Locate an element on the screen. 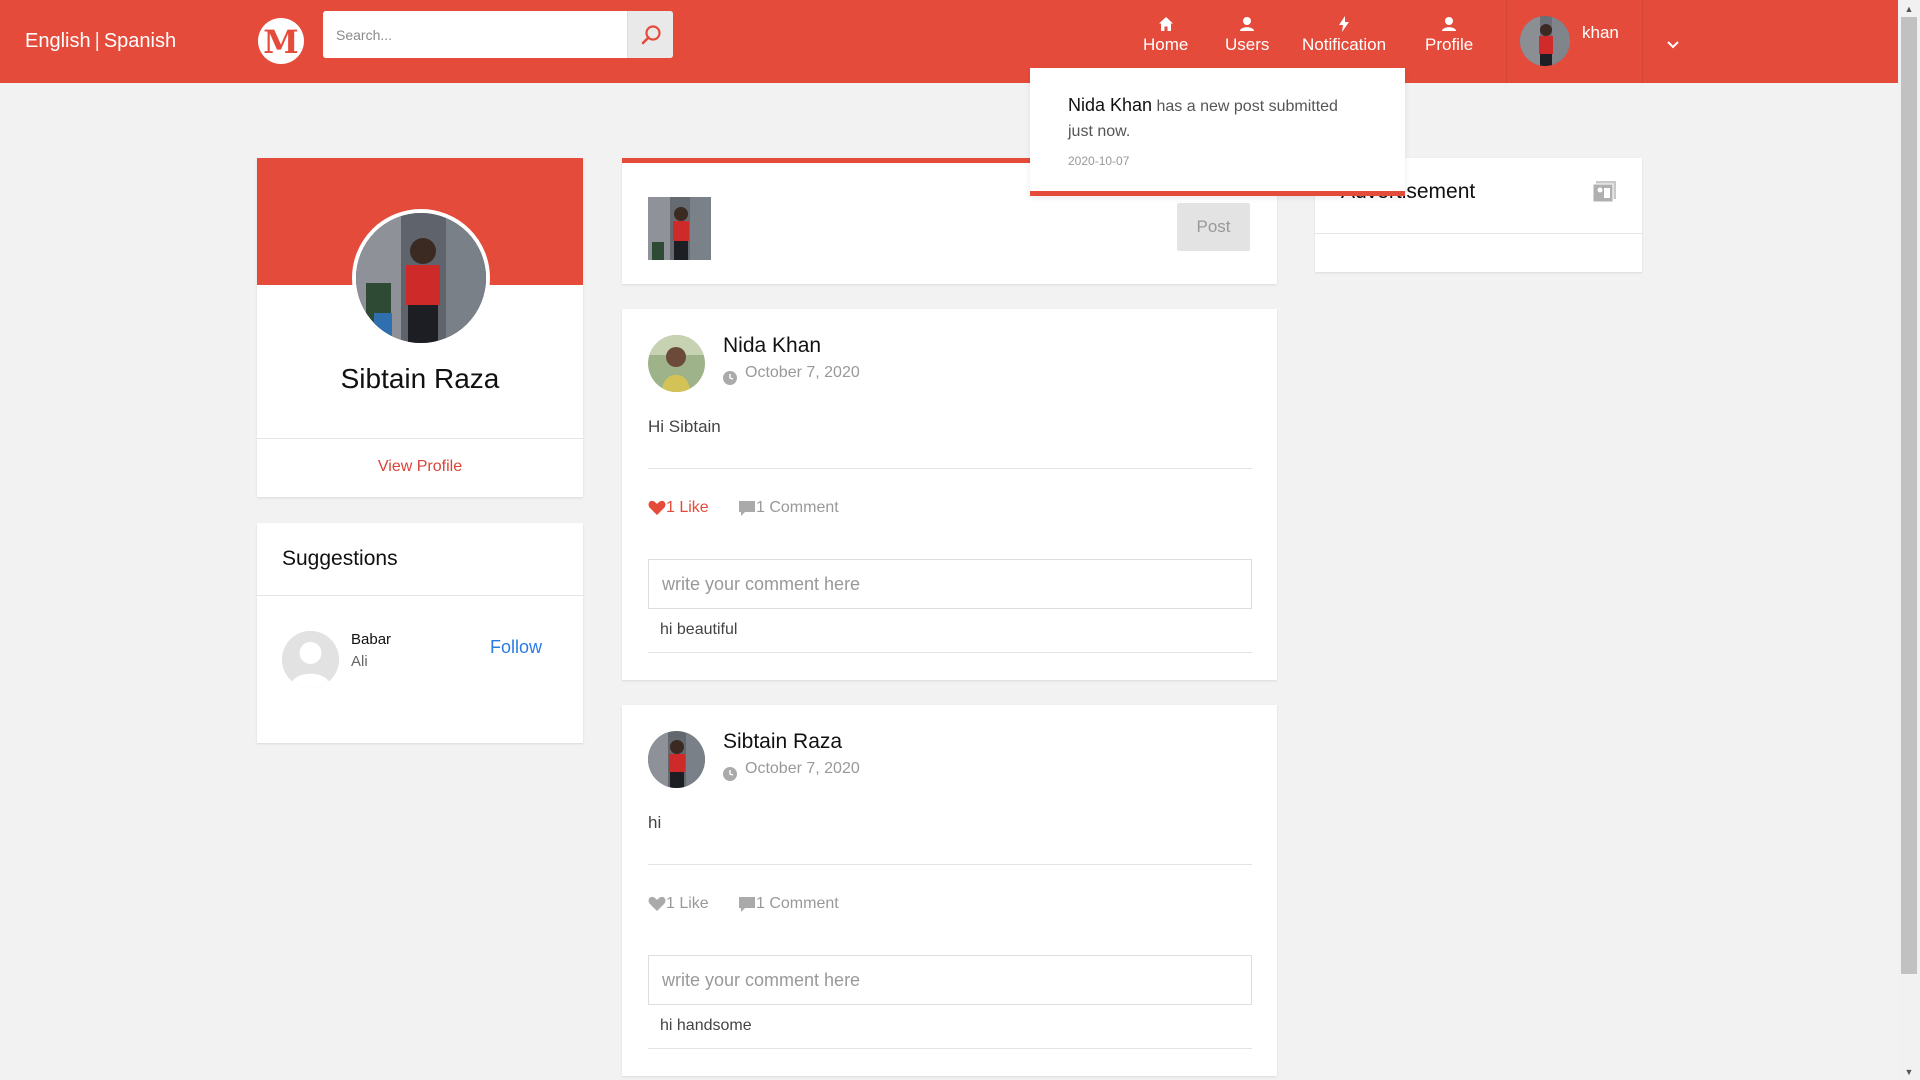 The height and width of the screenshot is (1080, 1920). nav-profile: Profile is located at coordinates (1449, 34).